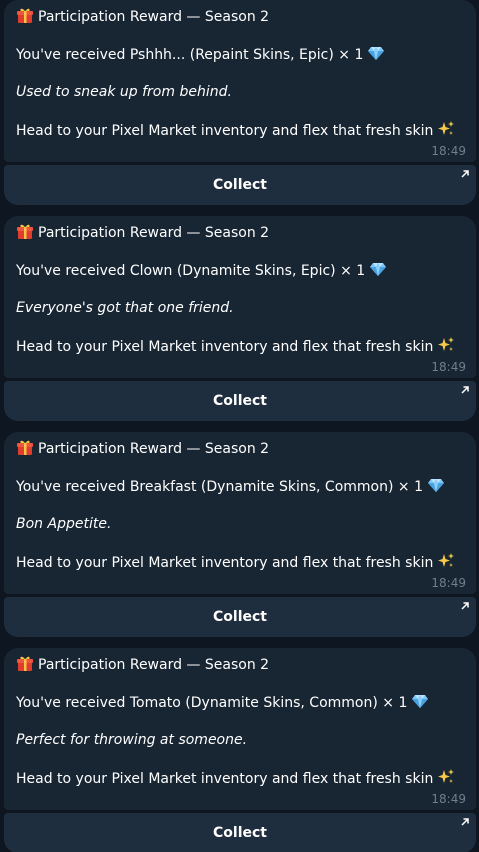 The height and width of the screenshot is (852, 479). I want to click on flavor-text: Everyone's got that one friend., so click(125, 308).